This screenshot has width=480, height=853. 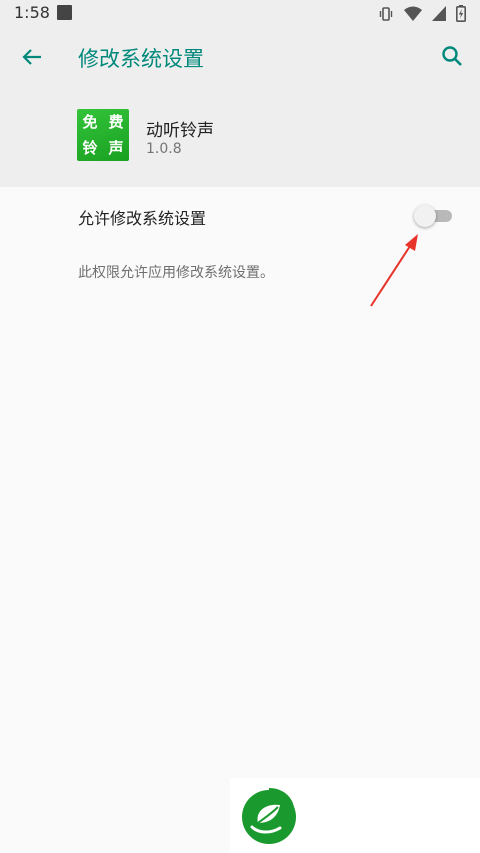 What do you see at coordinates (355, 815) in the screenshot?
I see `watermark-panel` at bounding box center [355, 815].